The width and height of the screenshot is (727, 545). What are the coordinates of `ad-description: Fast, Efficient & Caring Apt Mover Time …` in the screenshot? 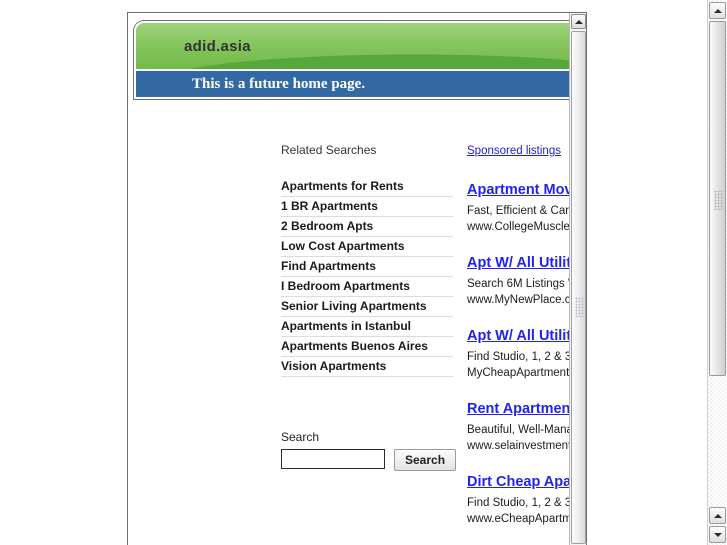 It's located at (519, 211).